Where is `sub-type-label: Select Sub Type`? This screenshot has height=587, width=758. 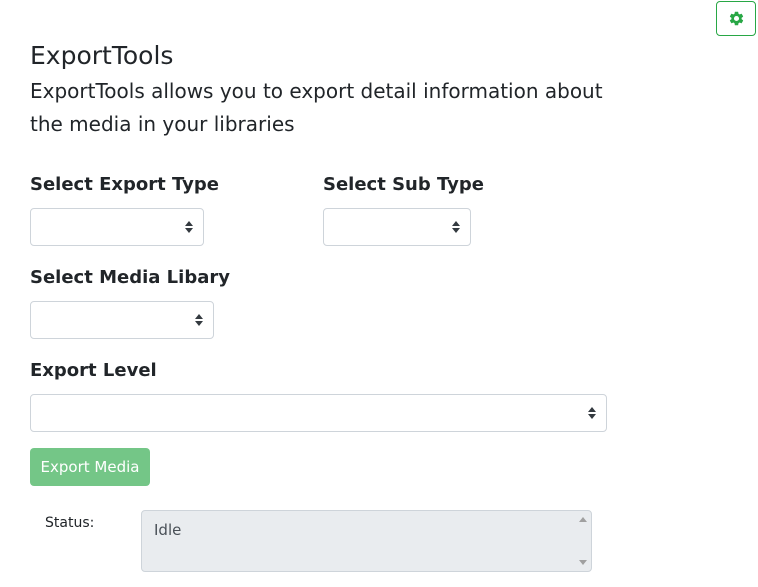
sub-type-label: Select Sub Type is located at coordinates (403, 184).